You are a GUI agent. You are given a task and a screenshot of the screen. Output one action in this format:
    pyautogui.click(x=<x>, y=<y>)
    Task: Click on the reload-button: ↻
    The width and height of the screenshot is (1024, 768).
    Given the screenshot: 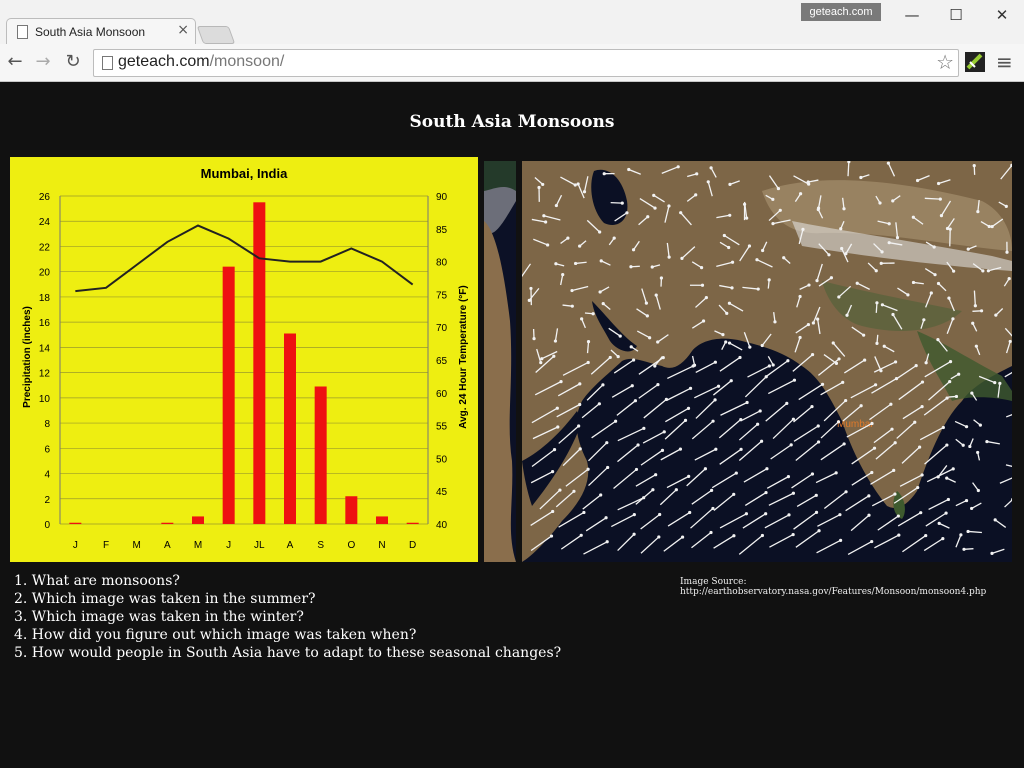 What is the action you would take?
    pyautogui.click(x=73, y=62)
    